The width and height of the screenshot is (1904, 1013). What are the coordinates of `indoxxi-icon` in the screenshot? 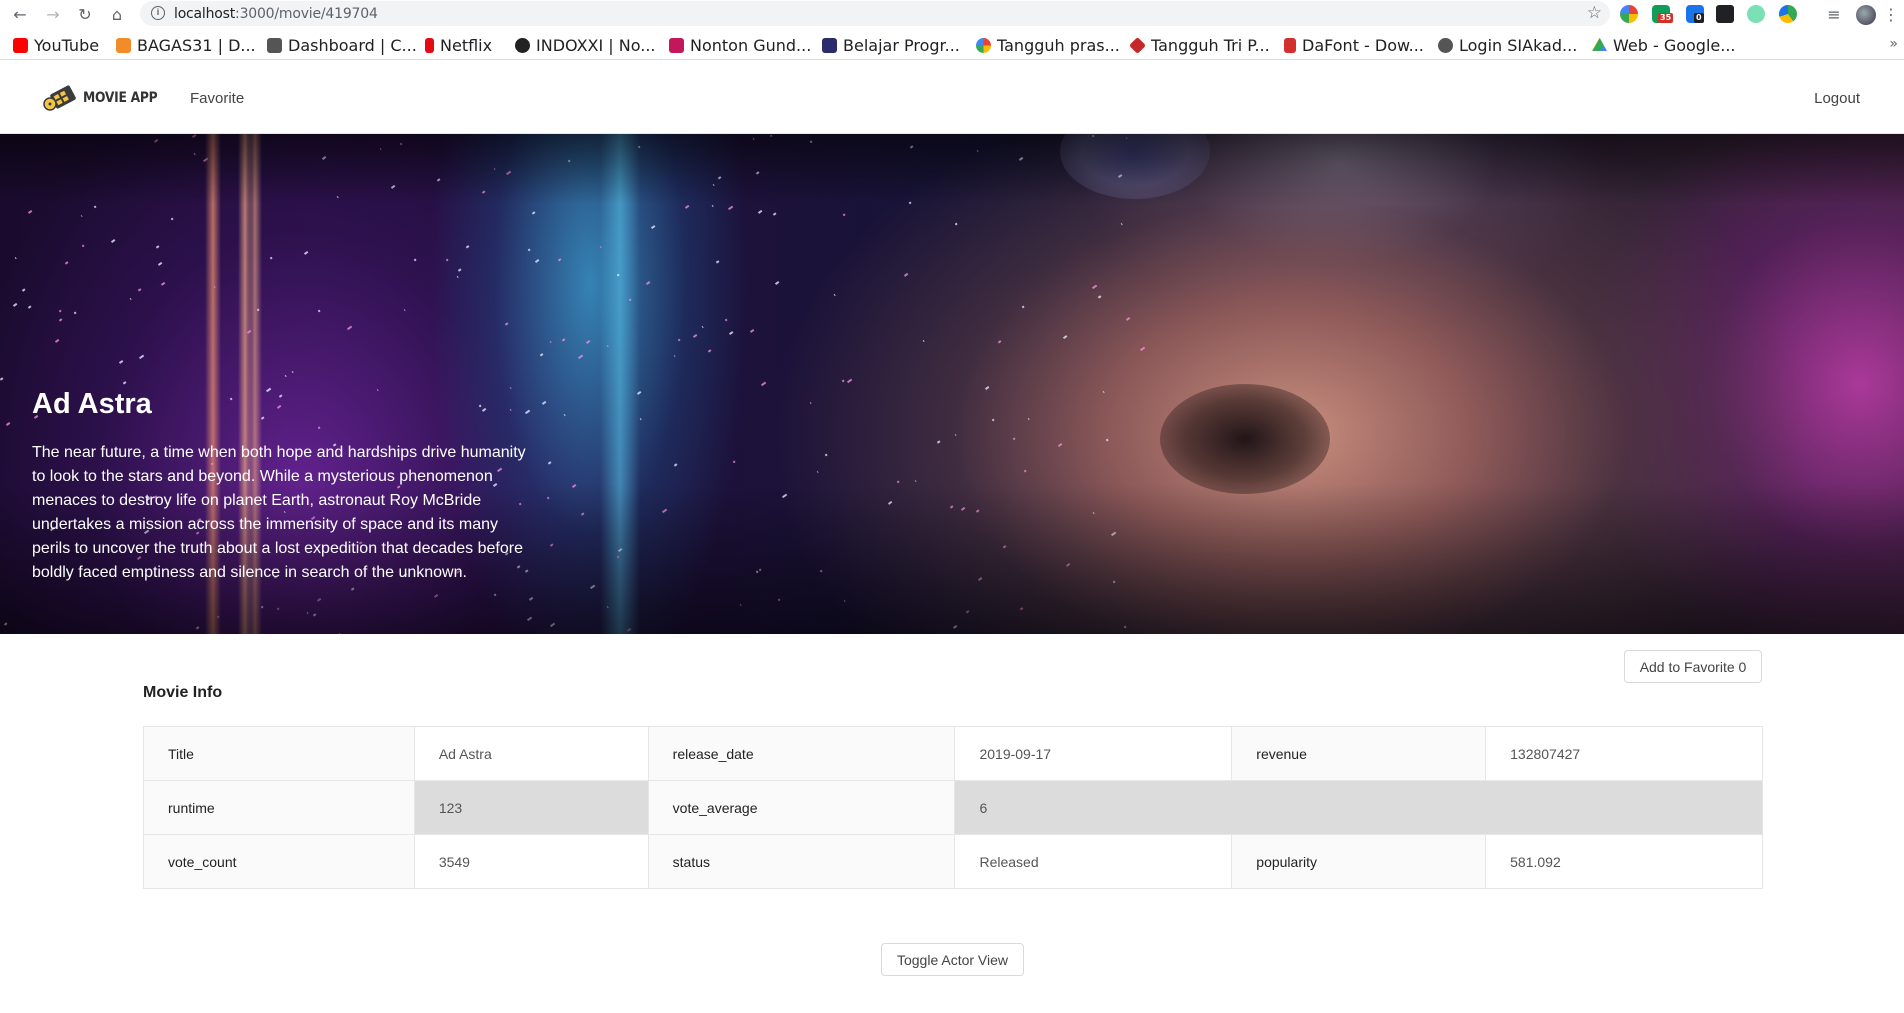 It's located at (522, 45).